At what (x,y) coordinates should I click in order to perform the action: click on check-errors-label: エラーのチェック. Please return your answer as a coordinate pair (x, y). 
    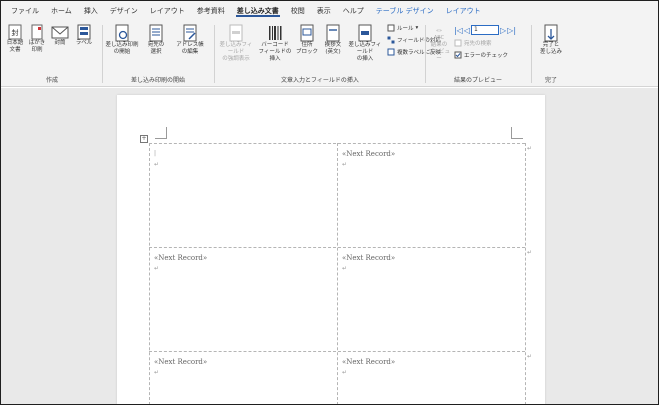
    Looking at the image, I should click on (486, 56).